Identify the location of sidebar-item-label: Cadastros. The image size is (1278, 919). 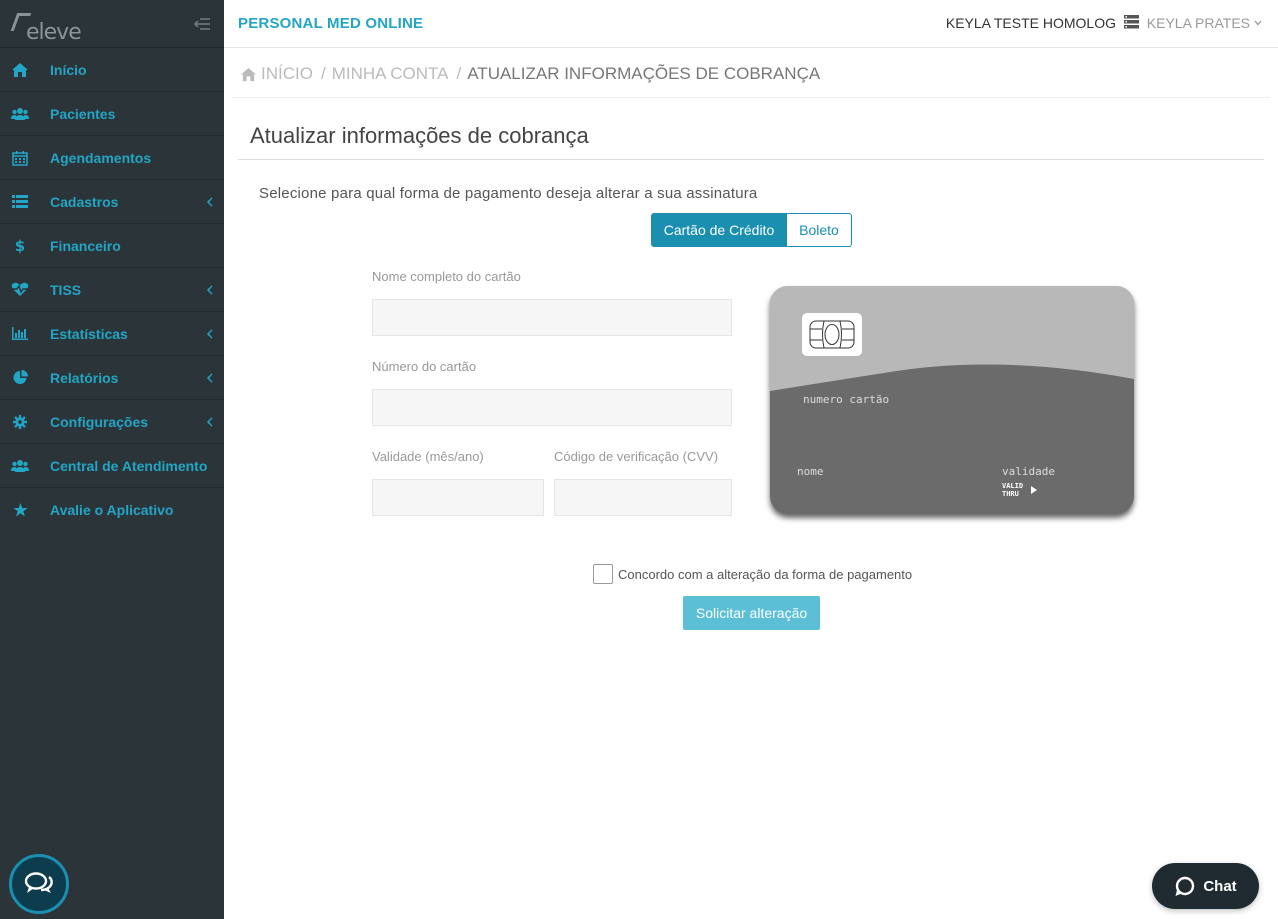
(84, 201).